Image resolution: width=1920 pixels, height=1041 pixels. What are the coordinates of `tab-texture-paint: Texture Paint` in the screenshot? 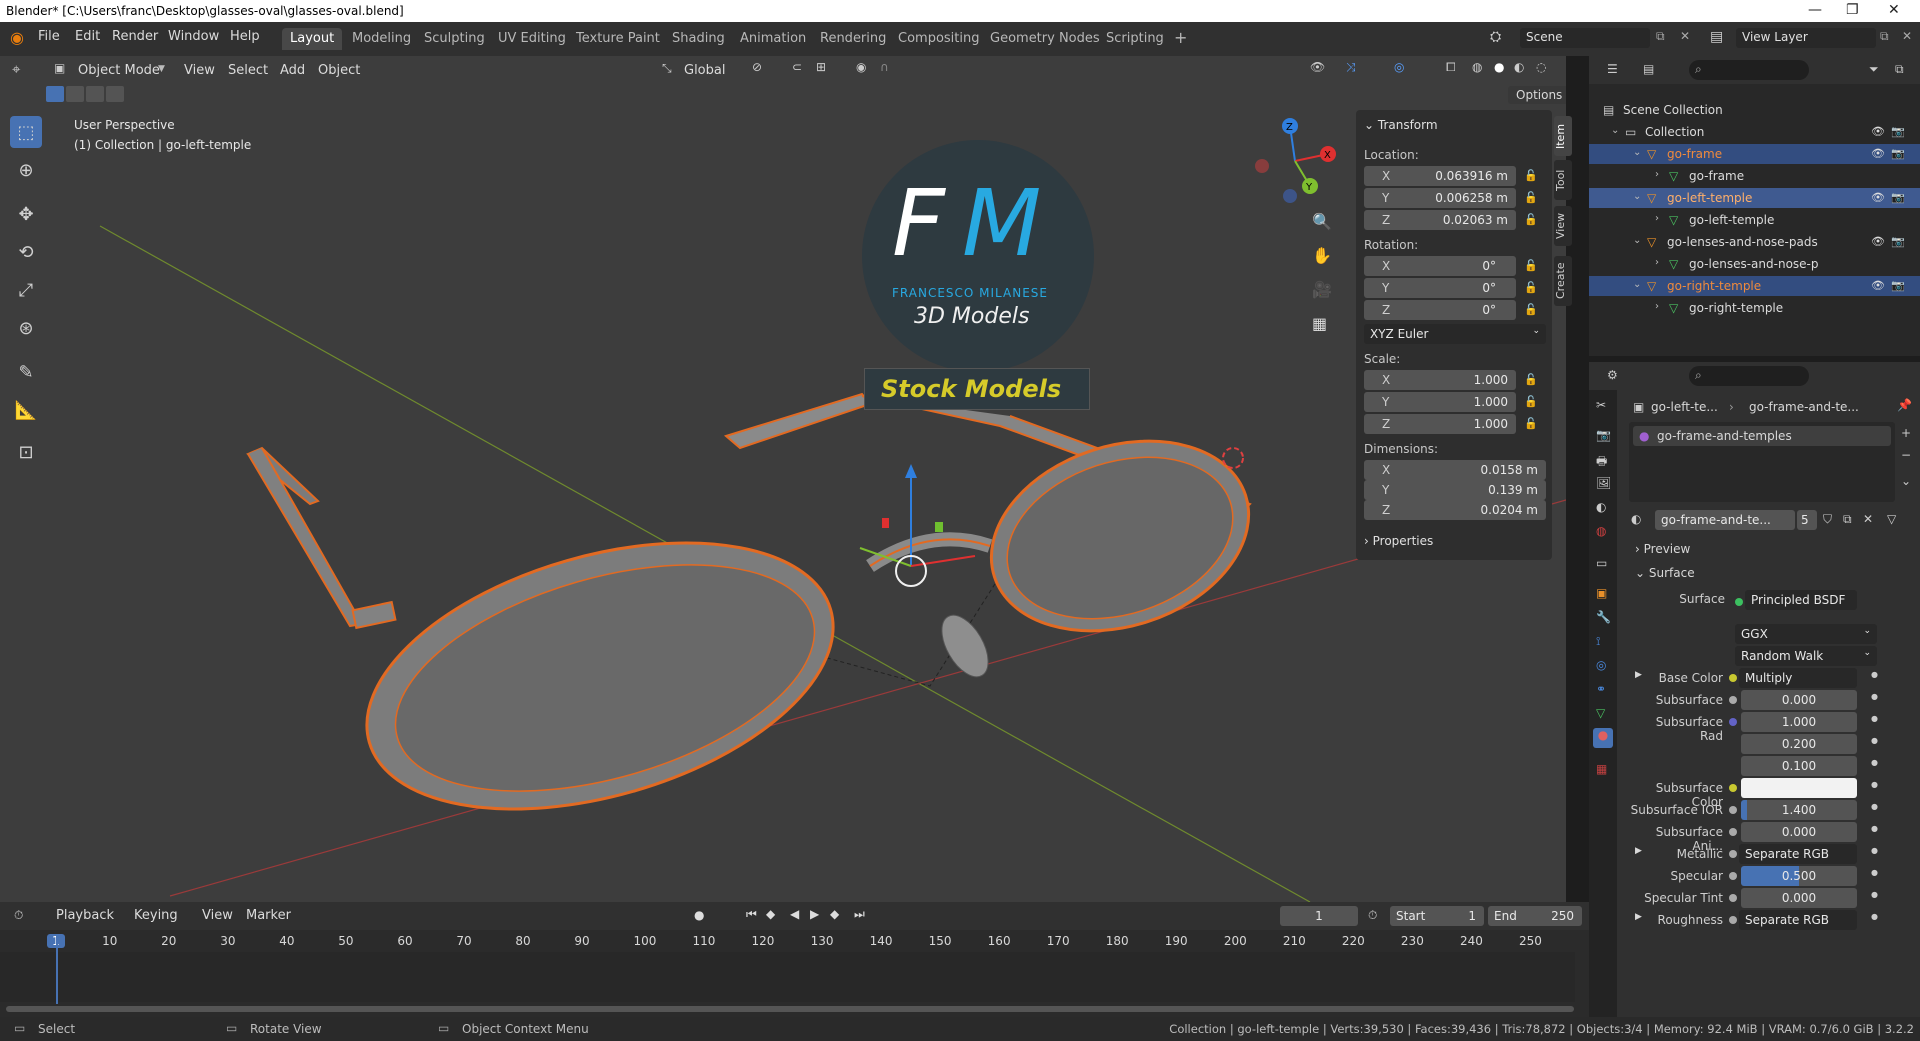 It's located at (618, 39).